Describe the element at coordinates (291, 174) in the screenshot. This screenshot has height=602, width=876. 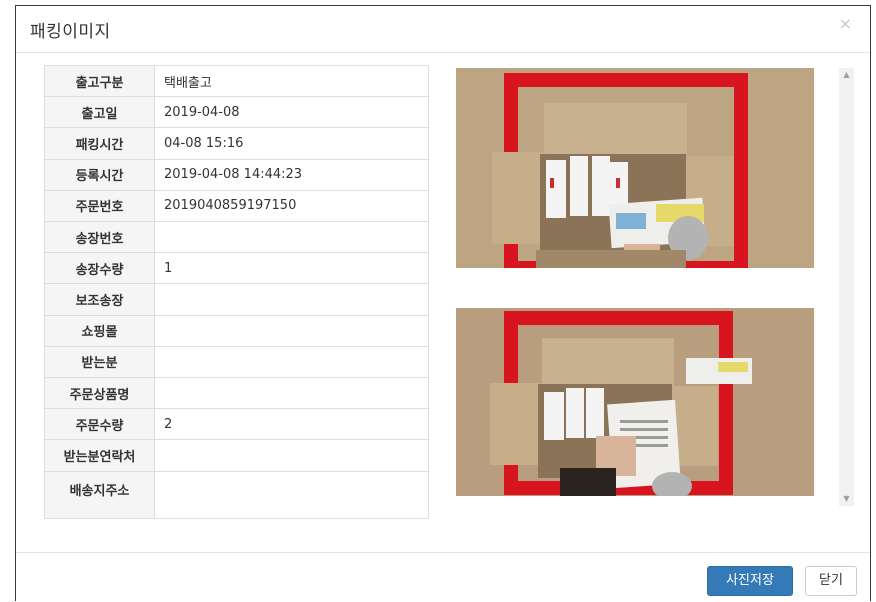
I see `info-row-value: 2019-04-08 14:44:23` at that location.